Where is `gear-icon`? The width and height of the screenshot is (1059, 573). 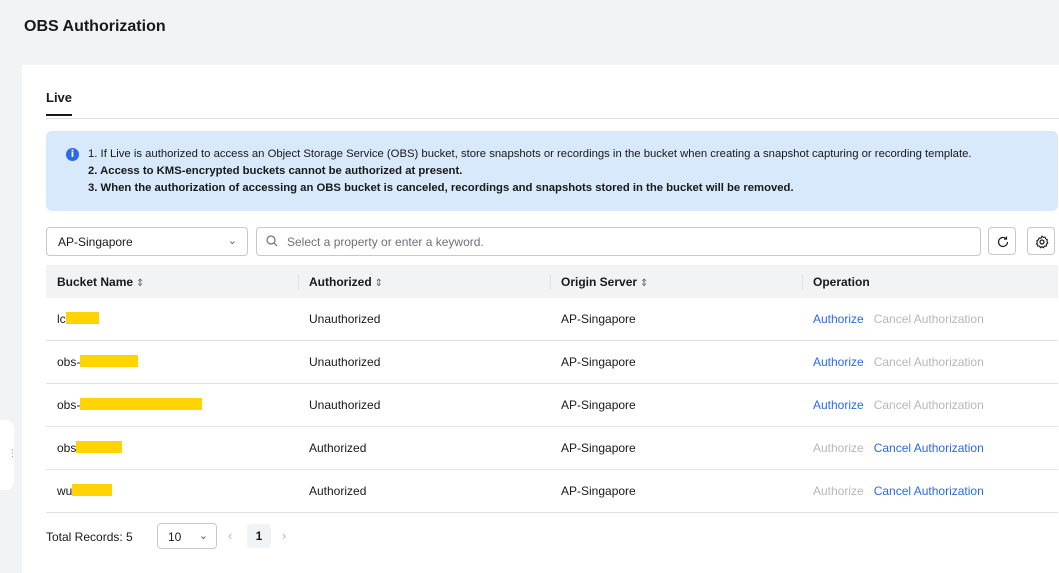 gear-icon is located at coordinates (1042, 242).